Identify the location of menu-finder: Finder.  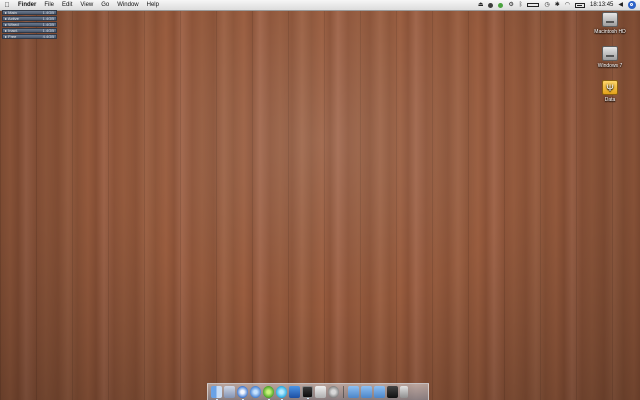
(27, 5).